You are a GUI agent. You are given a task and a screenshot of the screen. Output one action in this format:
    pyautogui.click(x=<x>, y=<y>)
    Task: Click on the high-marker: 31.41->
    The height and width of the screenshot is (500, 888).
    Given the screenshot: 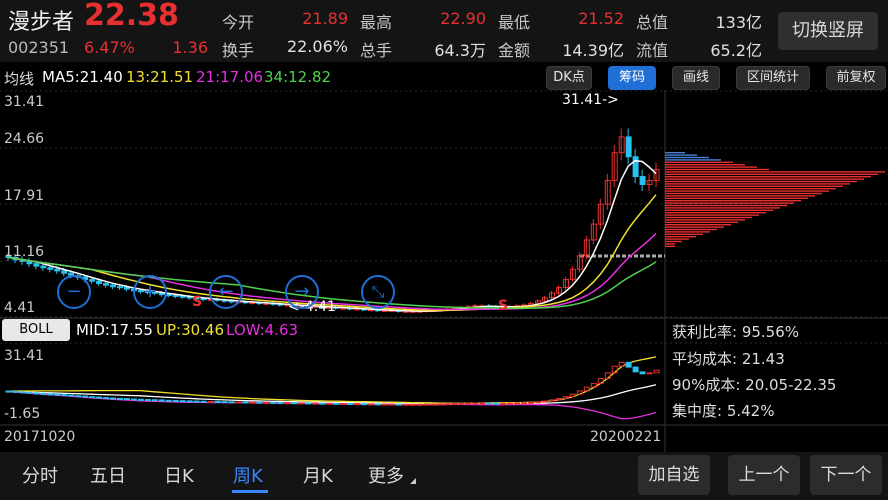 What is the action you would take?
    pyautogui.click(x=590, y=100)
    